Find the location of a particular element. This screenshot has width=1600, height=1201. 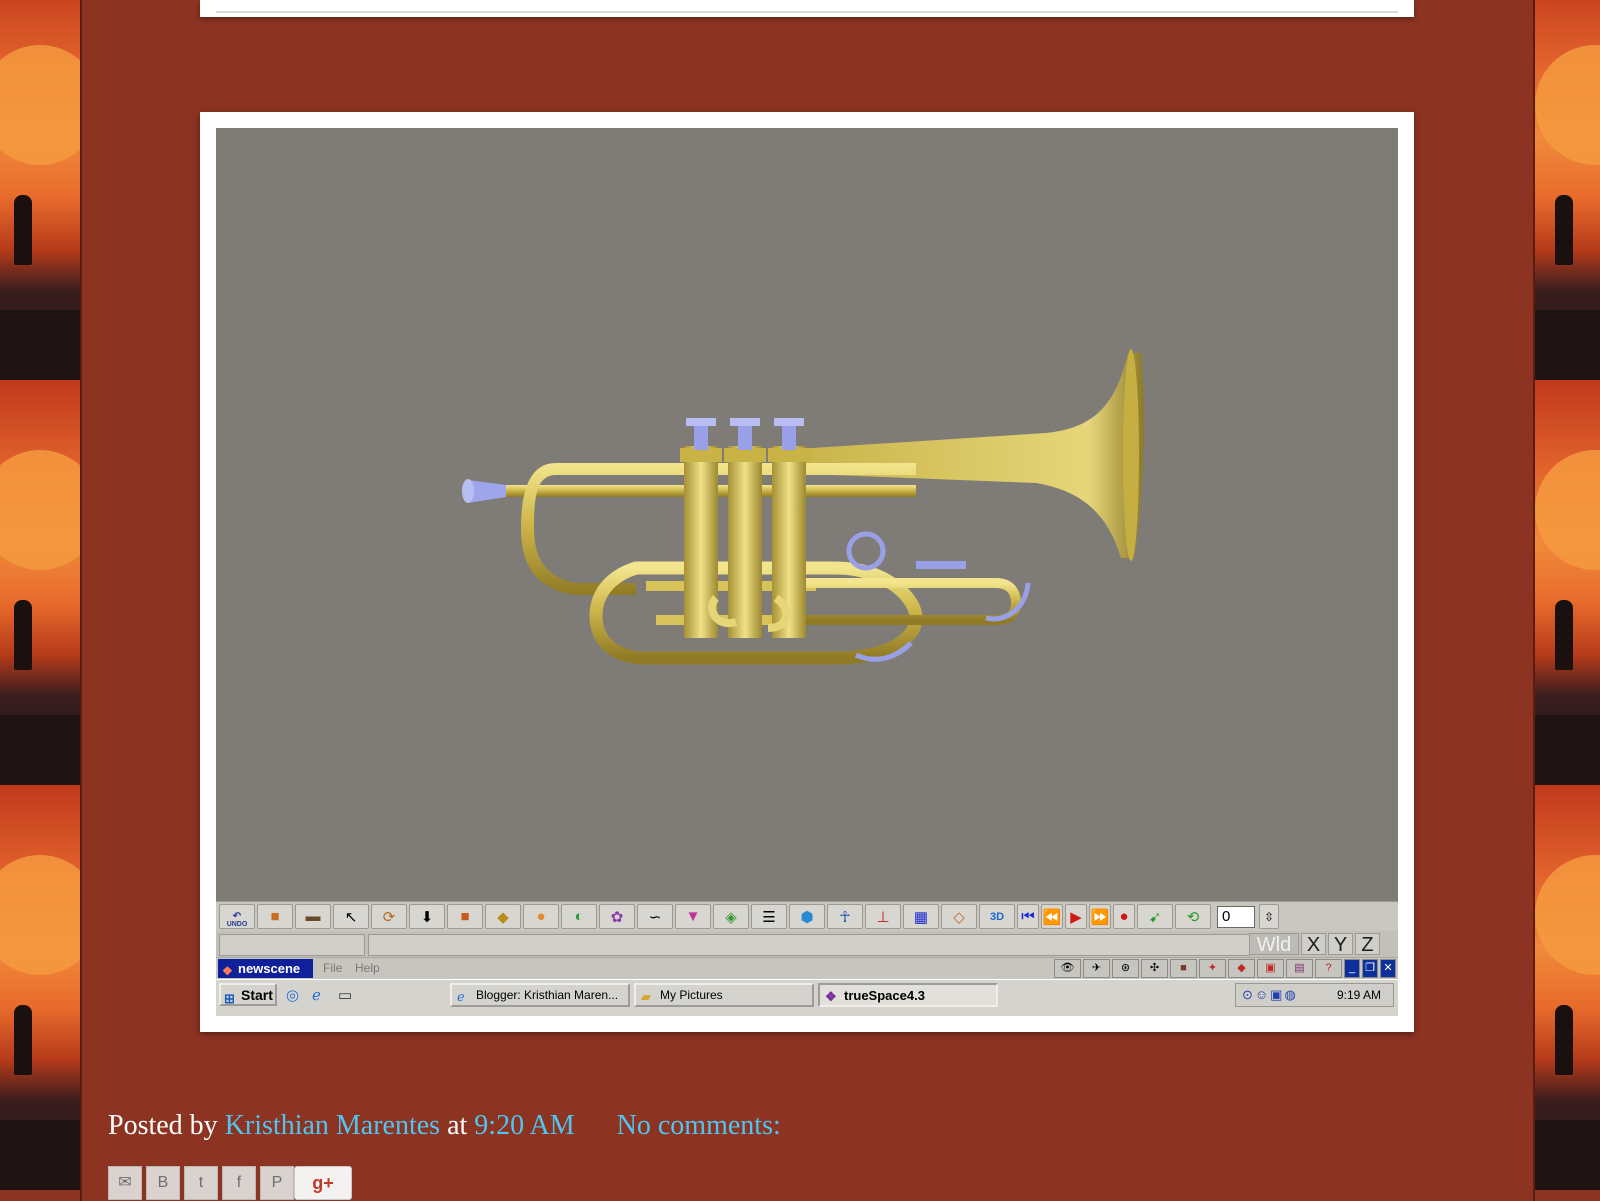

move-down-button: ⬇ is located at coordinates (427, 916).